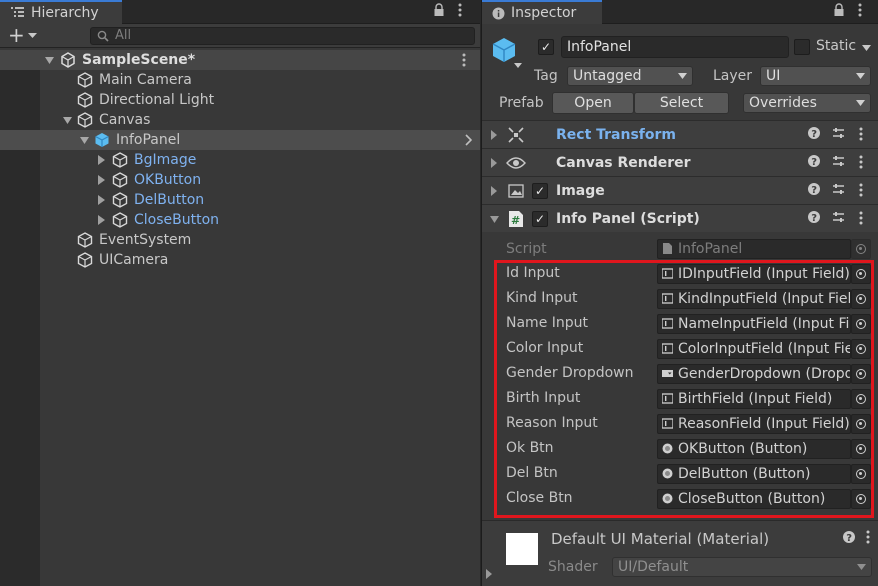 This screenshot has height=586, width=878. I want to click on hierarchy-item-label: DelButton, so click(169, 200).